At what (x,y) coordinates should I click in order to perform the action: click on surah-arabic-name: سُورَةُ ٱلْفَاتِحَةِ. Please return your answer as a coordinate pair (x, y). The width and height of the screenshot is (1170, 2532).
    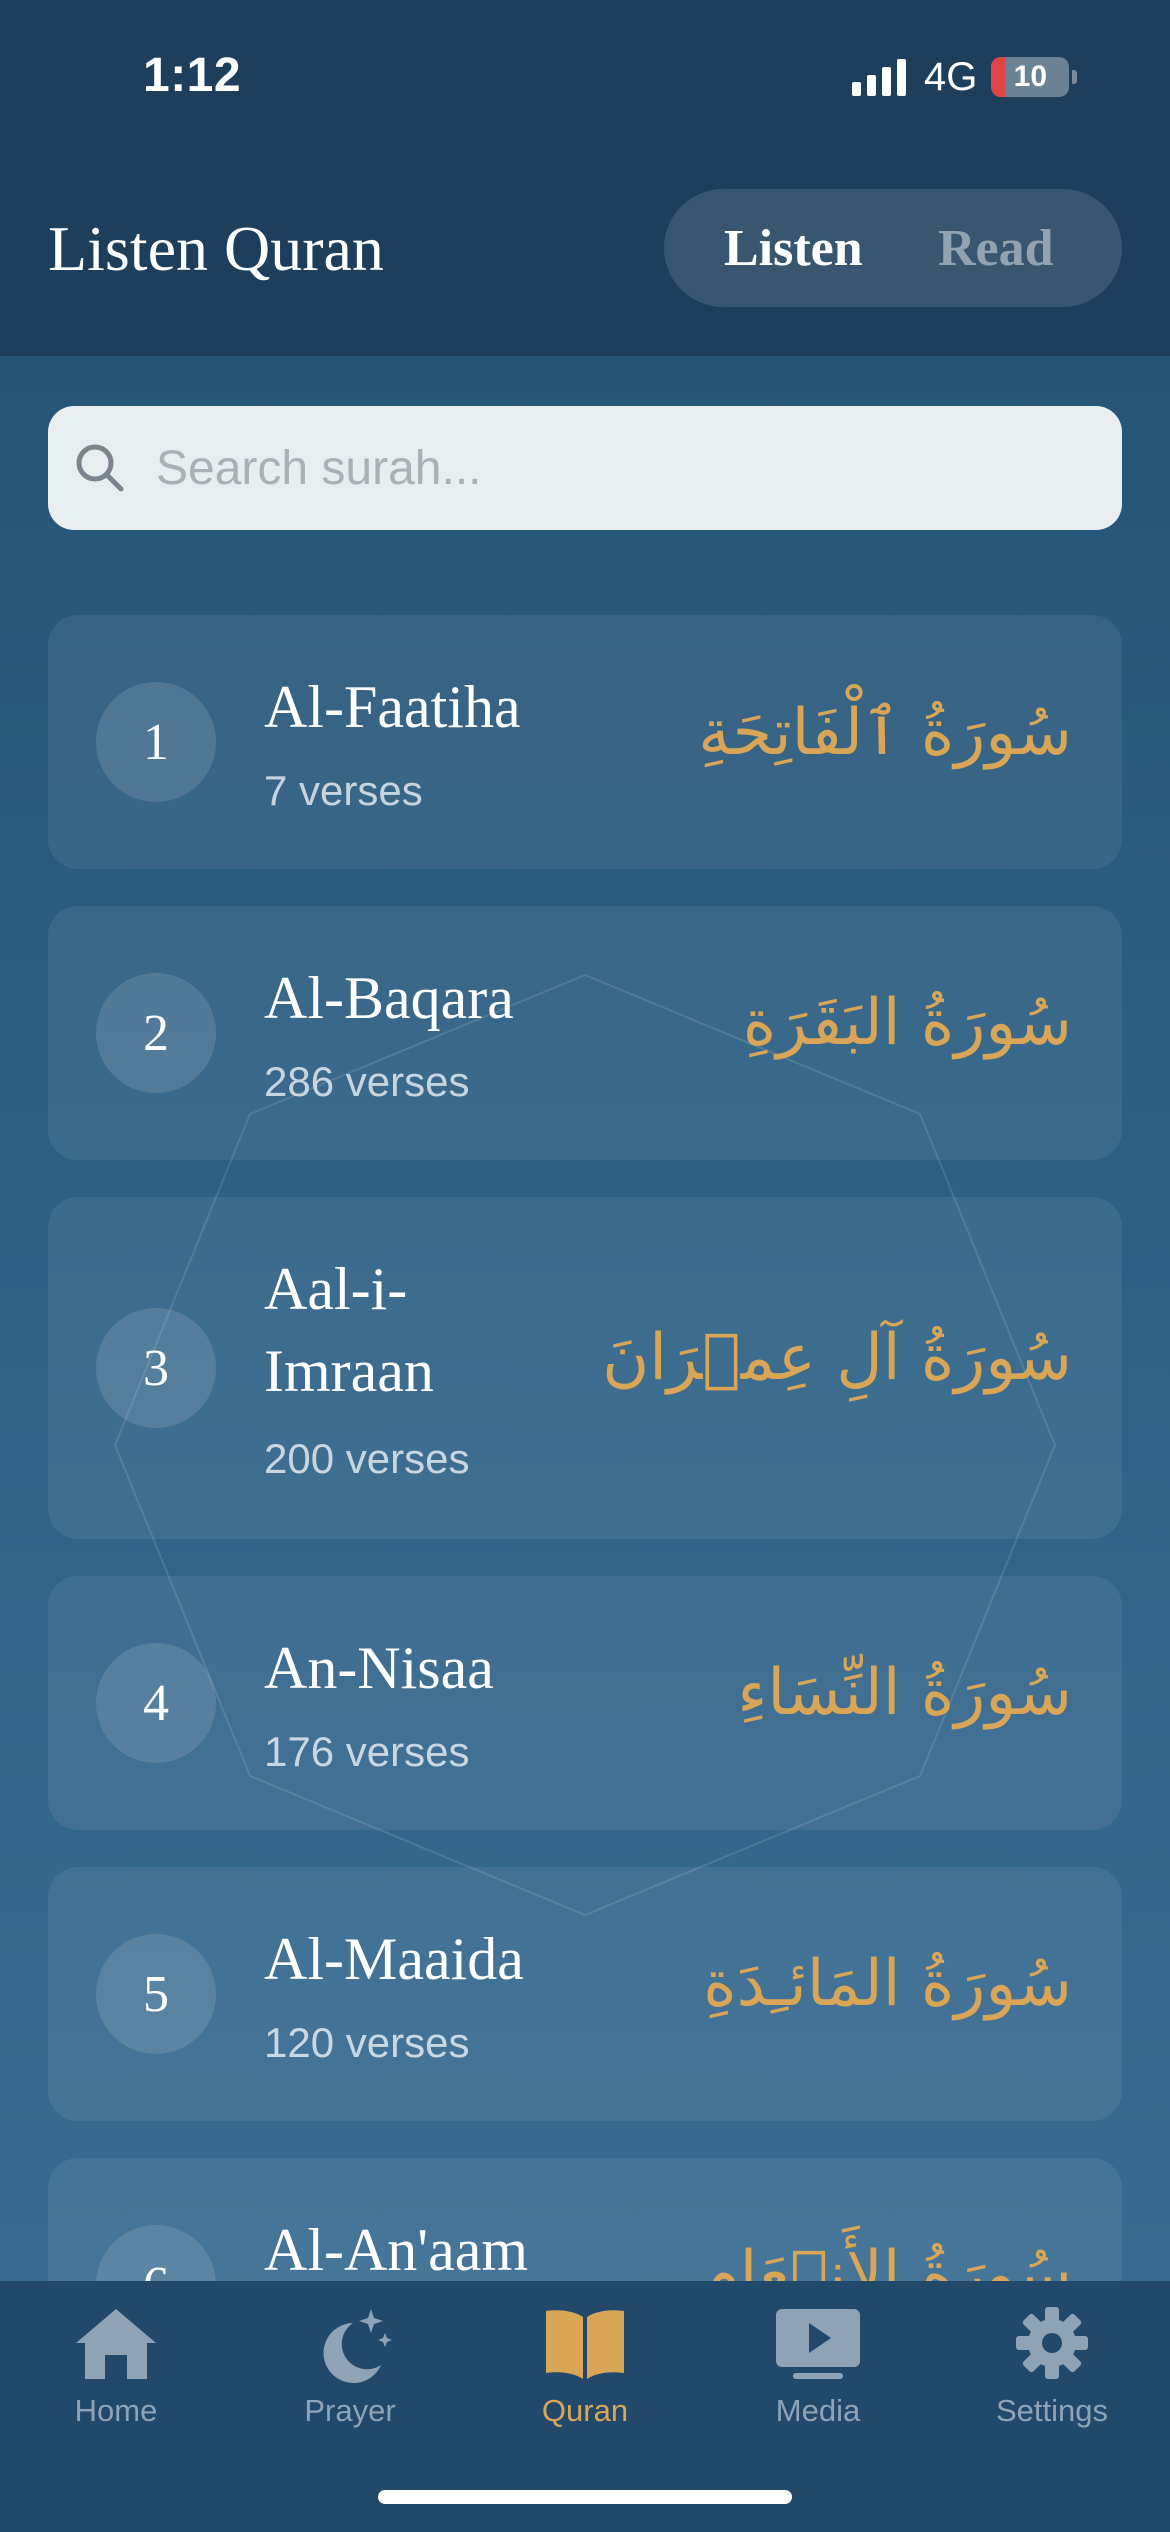
    Looking at the image, I should click on (885, 733).